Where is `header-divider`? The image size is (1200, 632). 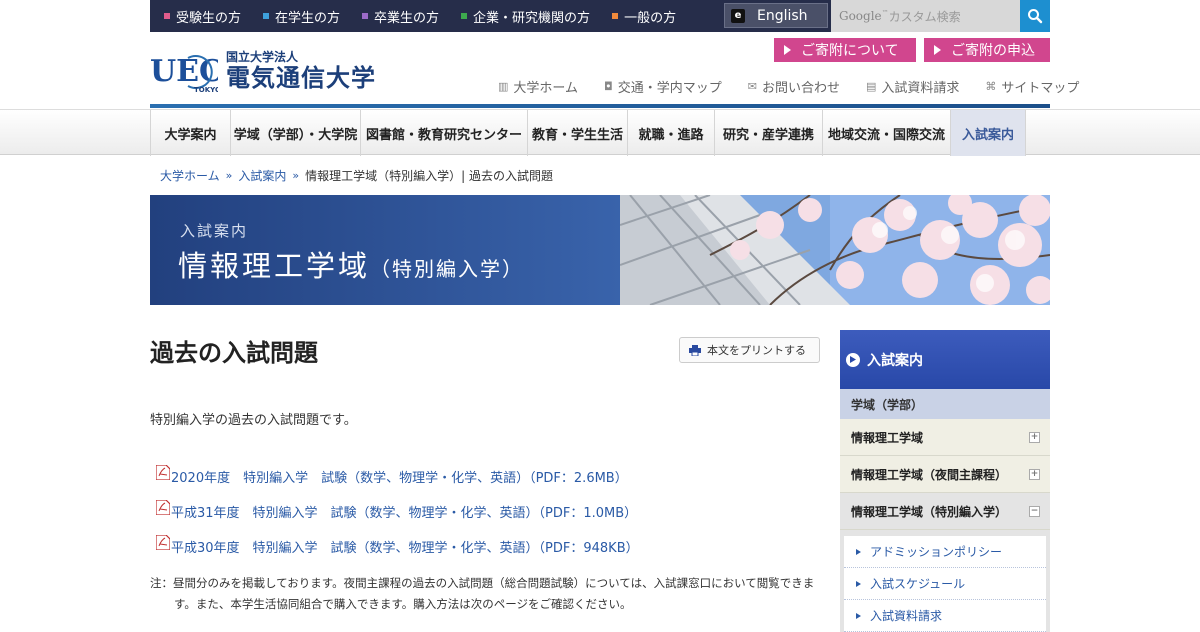
header-divider is located at coordinates (600, 106).